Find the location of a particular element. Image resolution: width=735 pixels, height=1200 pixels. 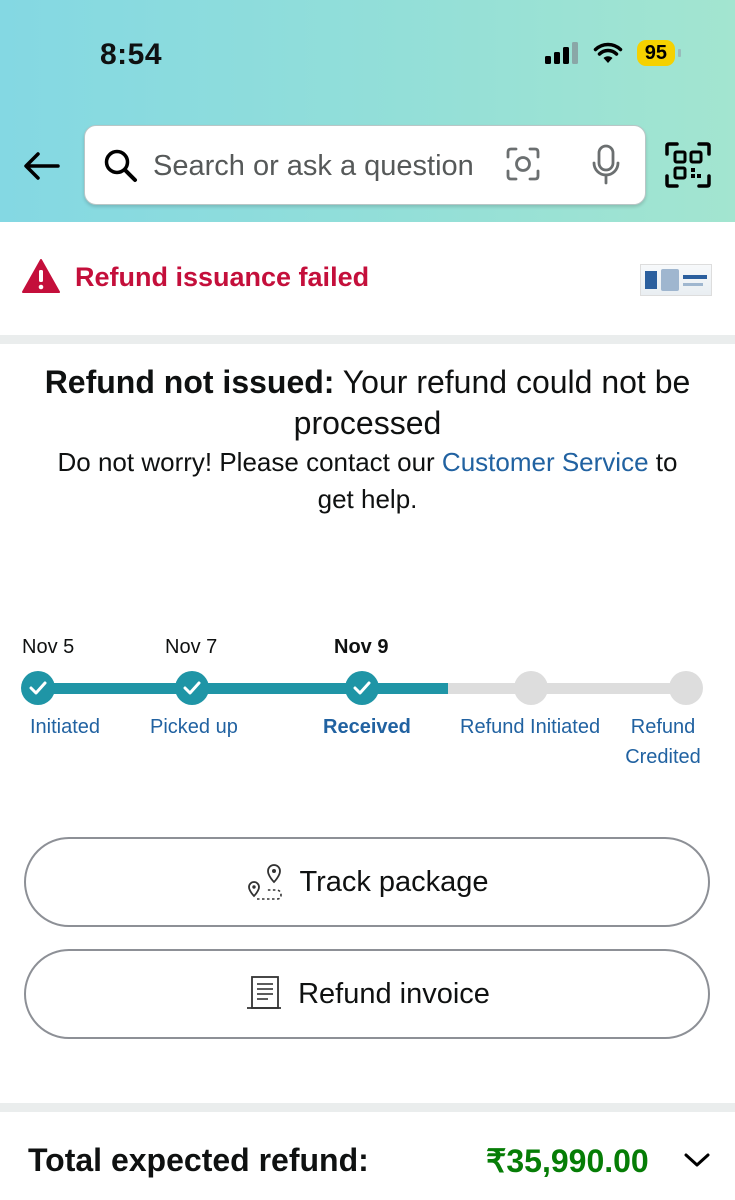

heading-rest: Your refund could not be processed is located at coordinates (492, 402).